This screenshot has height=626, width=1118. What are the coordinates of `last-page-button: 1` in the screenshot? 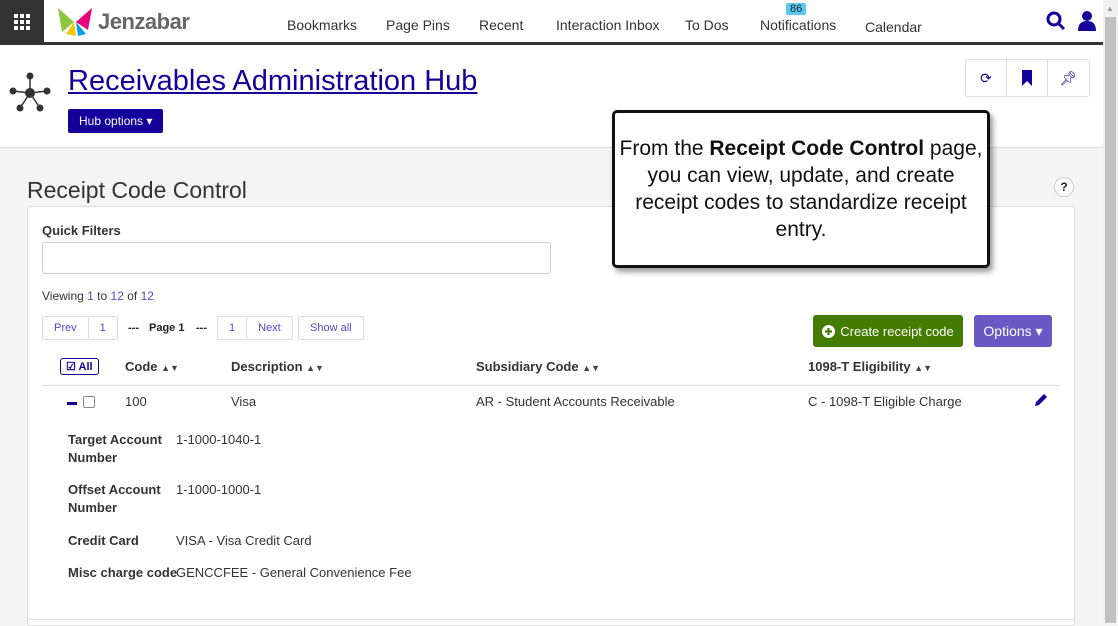 It's located at (233, 328).